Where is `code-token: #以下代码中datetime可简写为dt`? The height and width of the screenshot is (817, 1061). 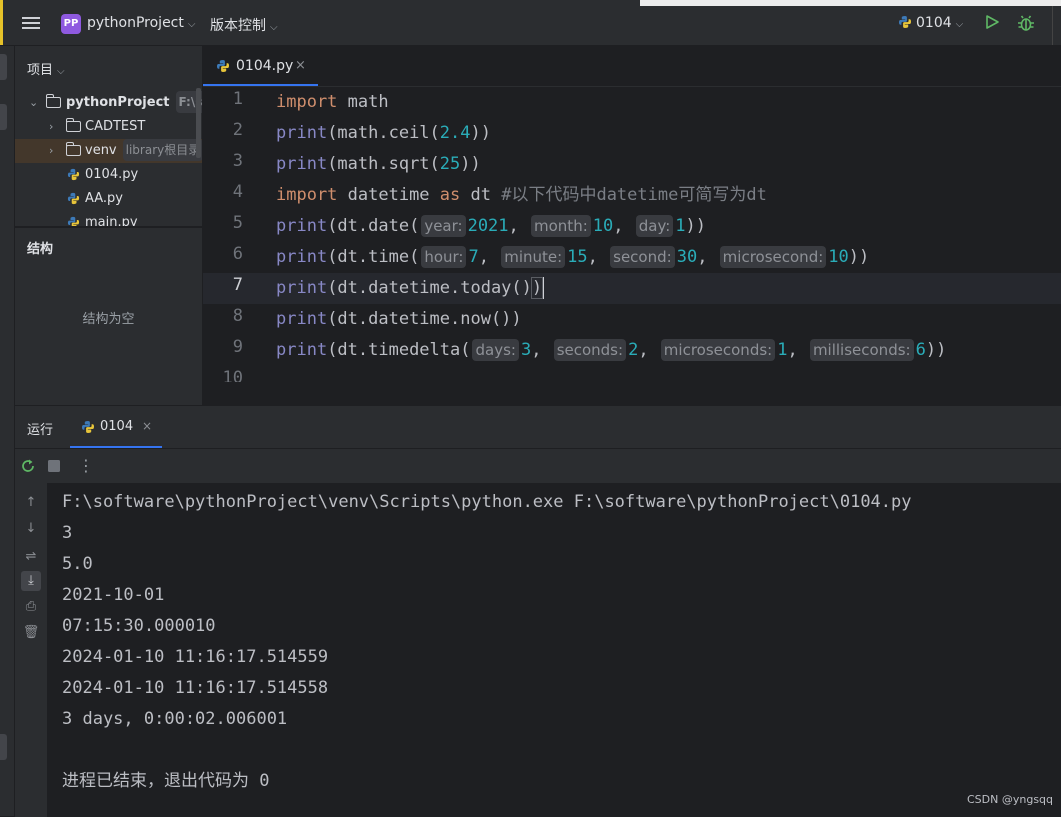
code-token: #以下代码中datetime可简写为dt is located at coordinates (634, 195).